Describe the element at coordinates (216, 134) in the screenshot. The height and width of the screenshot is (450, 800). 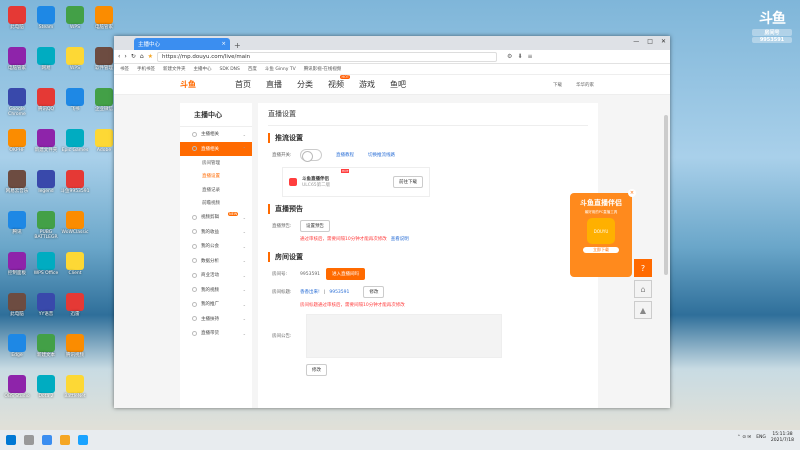
I see `sidebar-item: 主播相关 ⌄` at that location.